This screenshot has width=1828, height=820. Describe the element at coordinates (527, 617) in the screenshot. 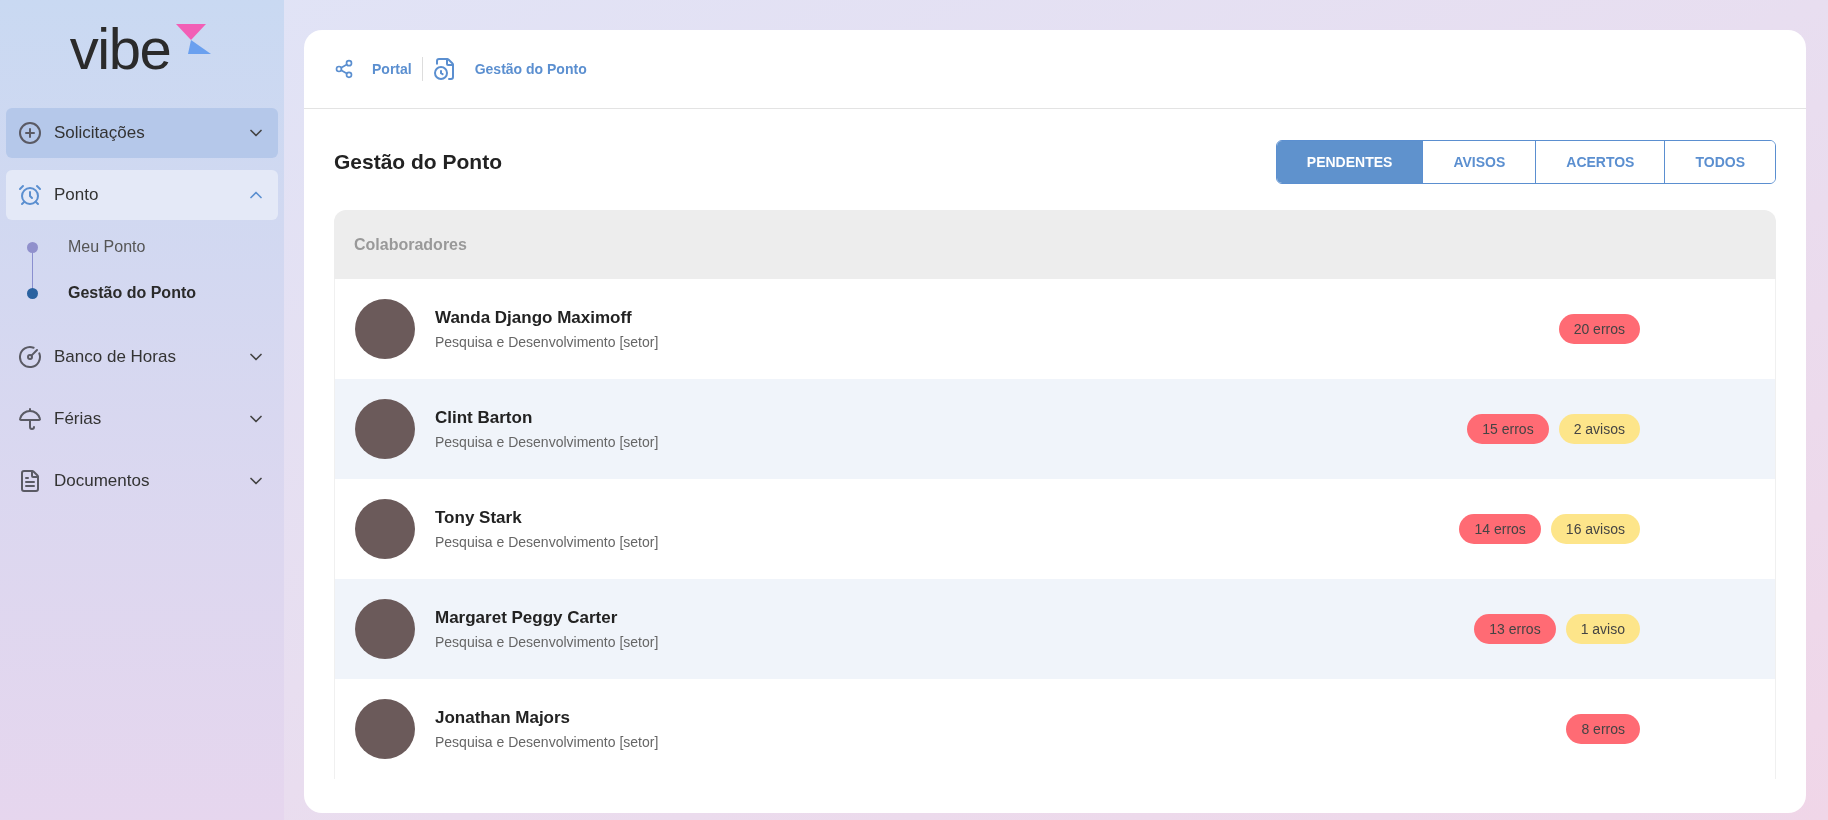

I see `employee-name: Margaret Peggy Carter` at that location.